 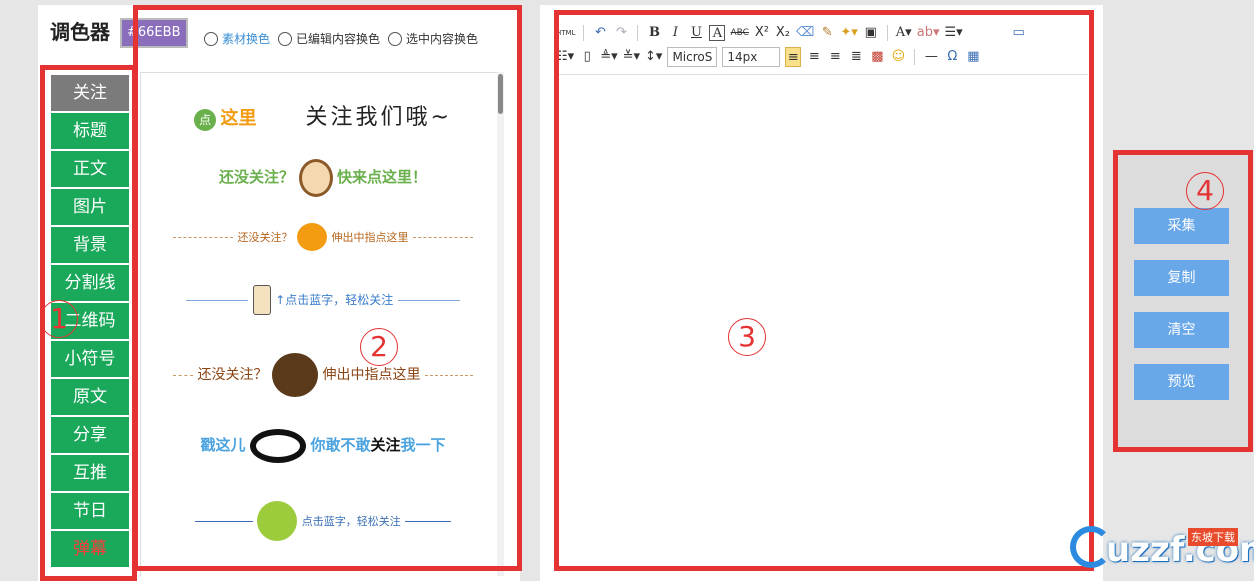 I want to click on annotation-number-1: 1, so click(x=59, y=319).